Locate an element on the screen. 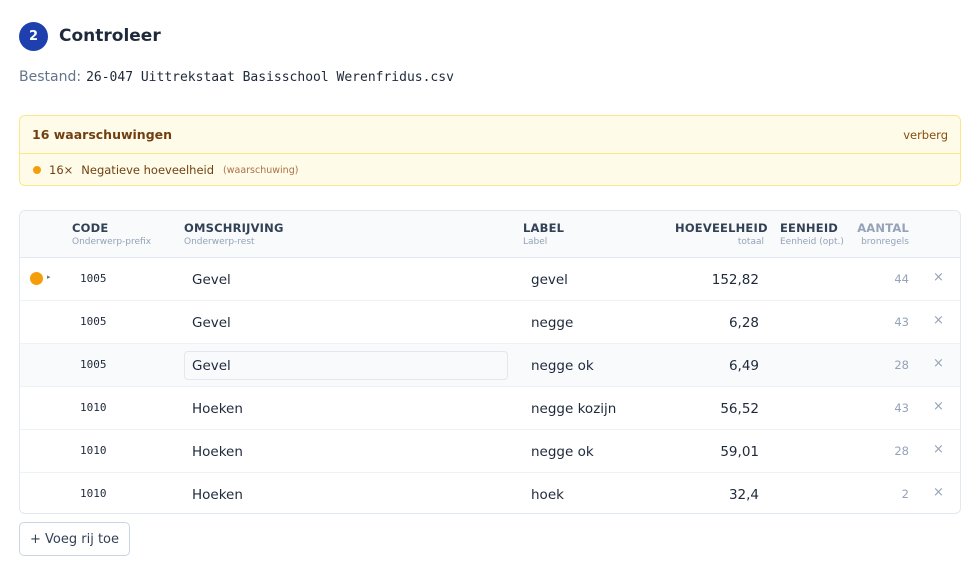 Image resolution: width=980 pixels, height=574 pixels. table-row: ▸ 1005 Gevel gevel 152,82 44 × is located at coordinates (490, 279).